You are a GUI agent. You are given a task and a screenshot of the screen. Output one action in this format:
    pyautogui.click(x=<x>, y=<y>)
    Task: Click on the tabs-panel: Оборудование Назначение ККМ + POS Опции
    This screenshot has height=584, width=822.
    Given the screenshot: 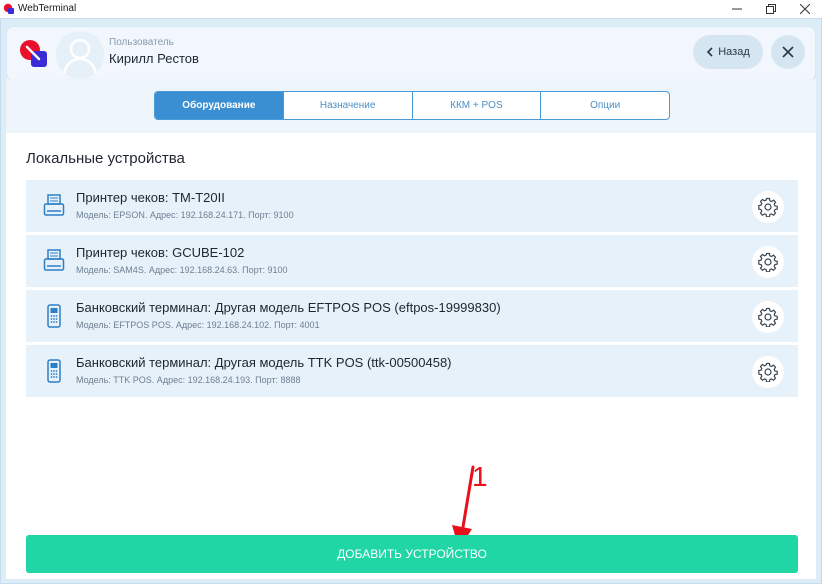 What is the action you would take?
    pyautogui.click(x=411, y=106)
    